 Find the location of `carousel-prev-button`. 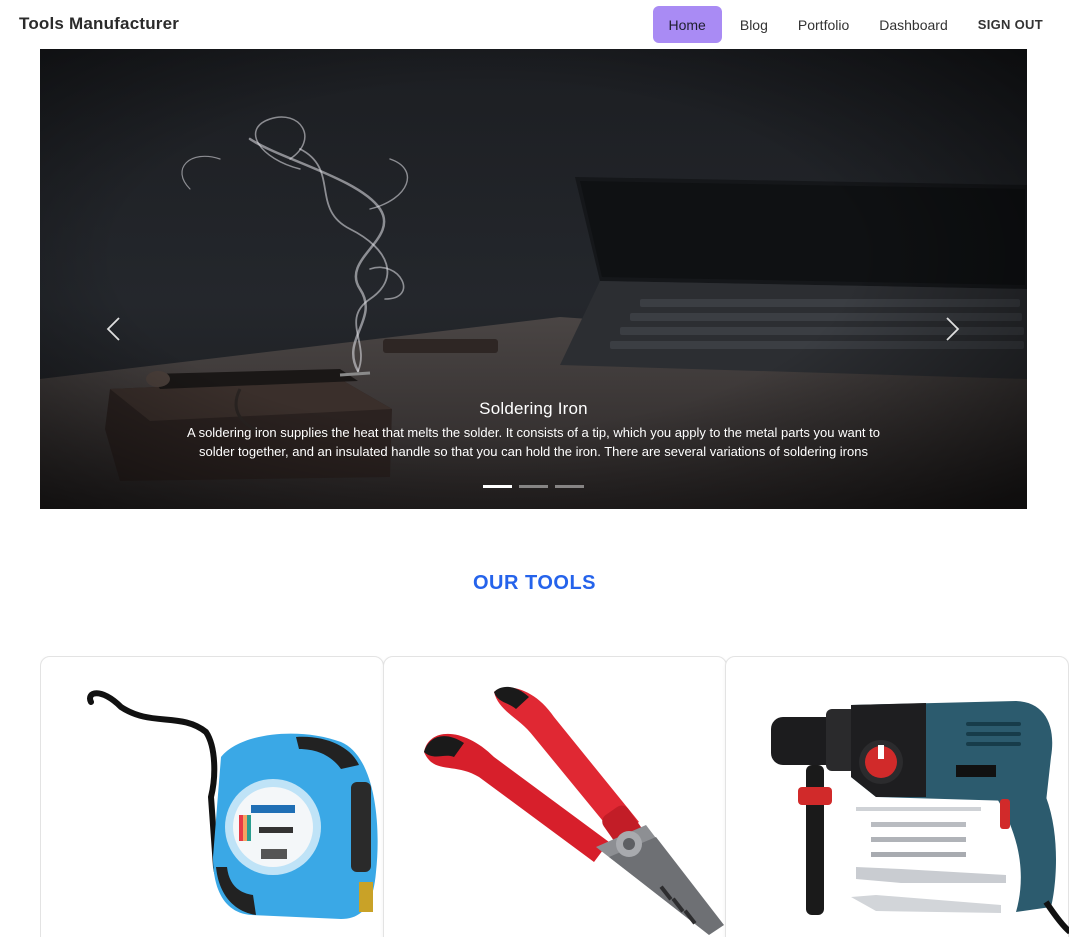

carousel-prev-button is located at coordinates (114, 329).